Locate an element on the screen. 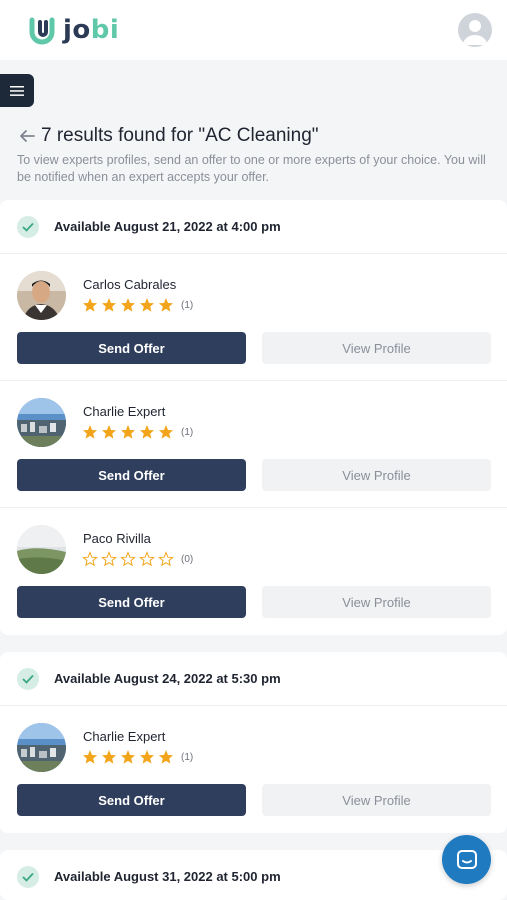  availability-card: Available August 31, 2022 at 5:00 pm is located at coordinates (253, 875).